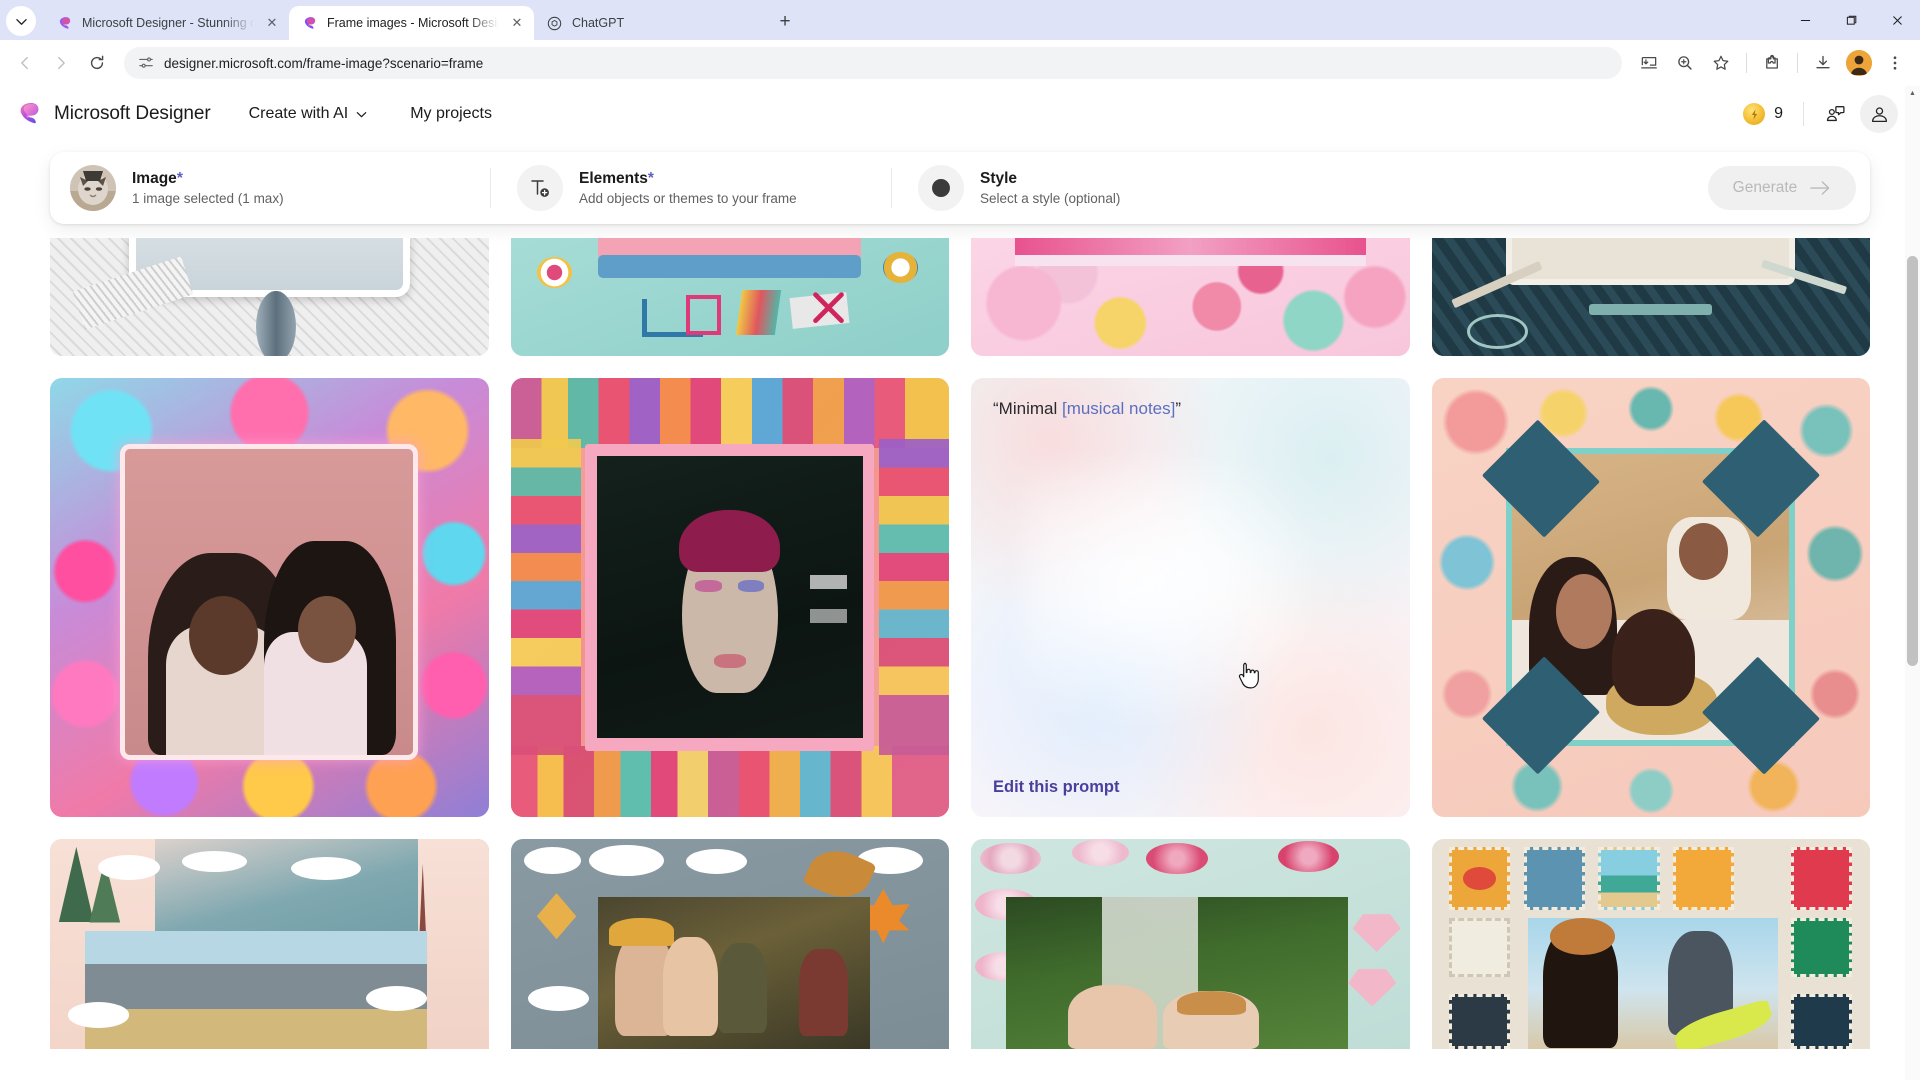 The width and height of the screenshot is (1920, 1080). Describe the element at coordinates (999, 178) in the screenshot. I see `option-style-title: Style` at that location.